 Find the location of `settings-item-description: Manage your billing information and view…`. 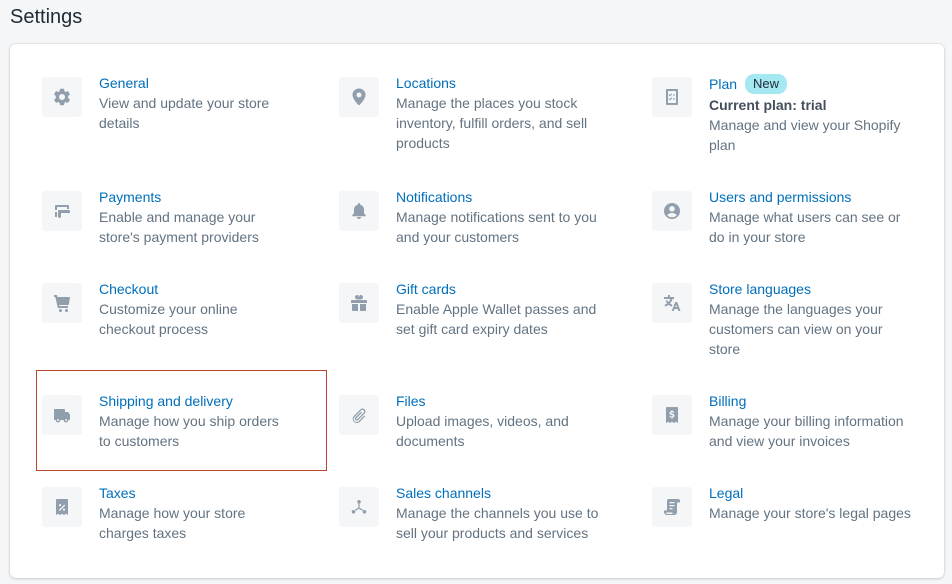

settings-item-description: Manage your billing information and view… is located at coordinates (806, 431).